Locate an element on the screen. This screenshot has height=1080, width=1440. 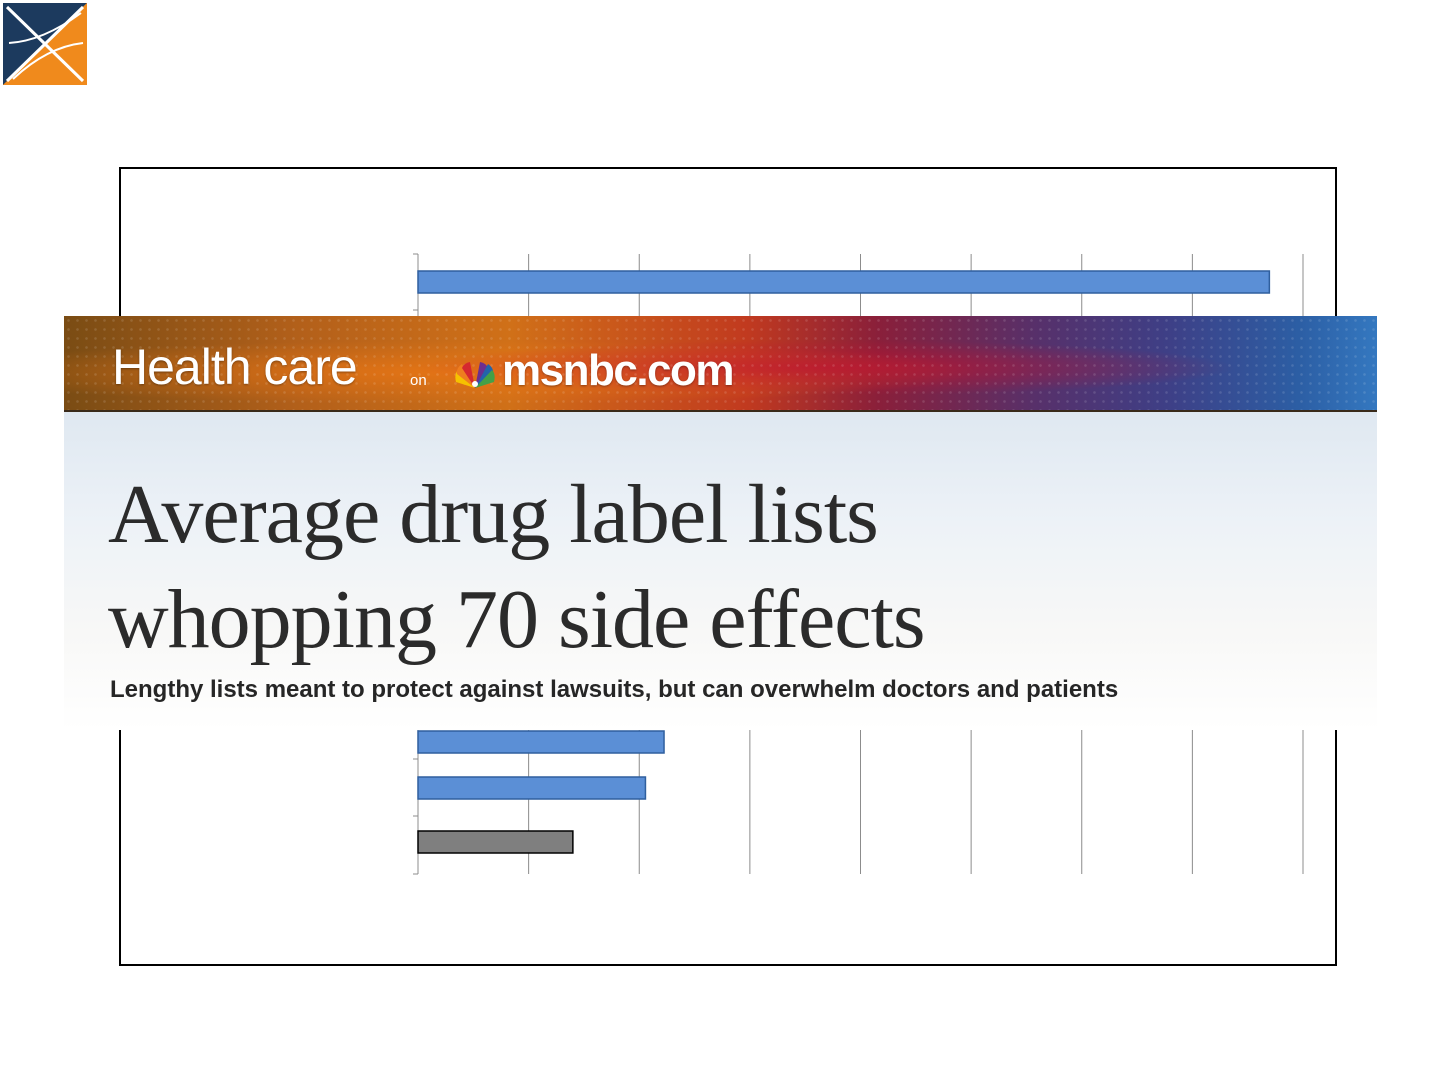
site-name: msnbc.com is located at coordinates (618, 370).